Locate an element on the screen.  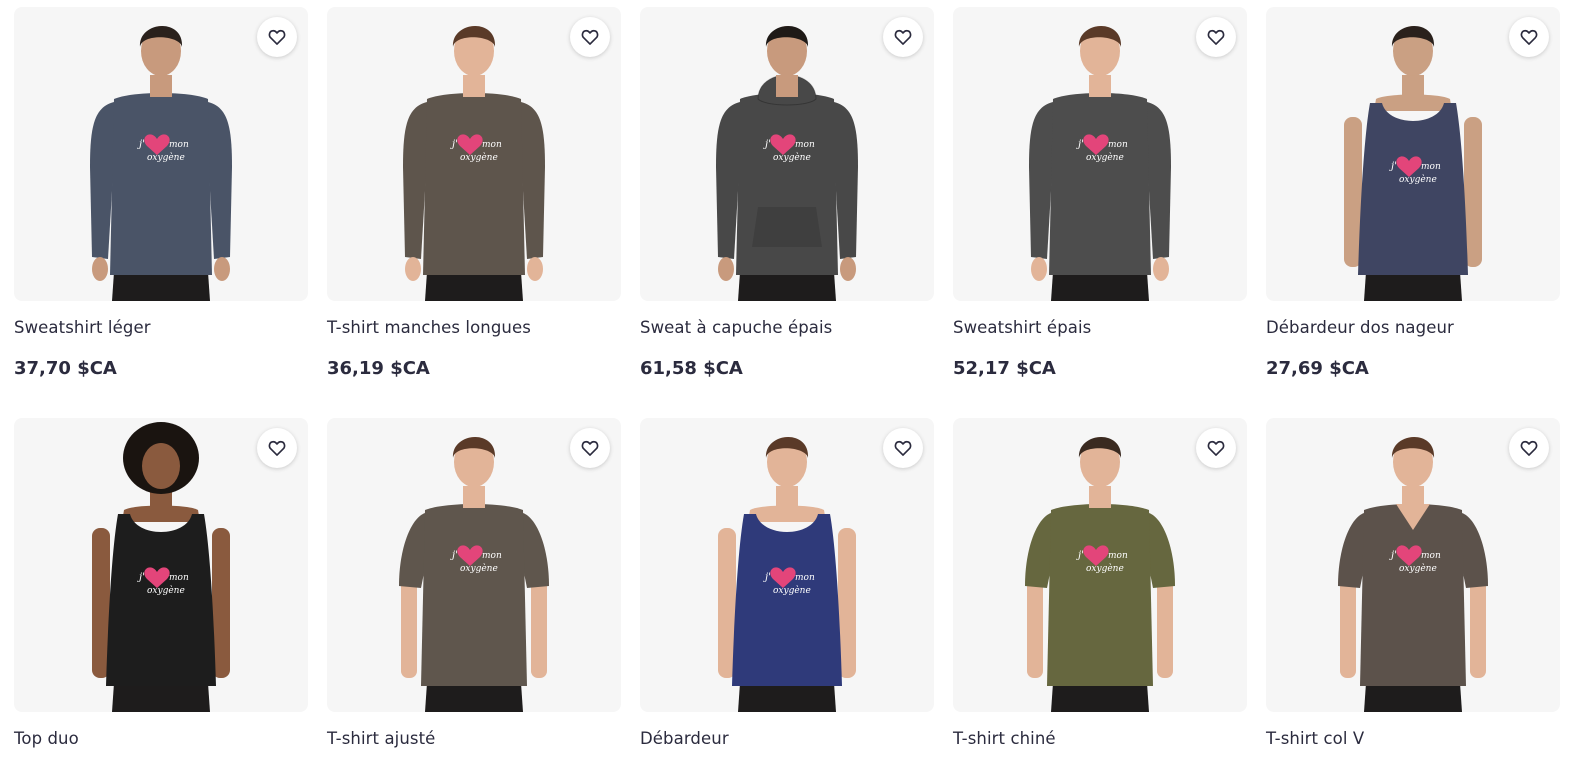
product-price: 27,69 $CA is located at coordinates (1317, 368).